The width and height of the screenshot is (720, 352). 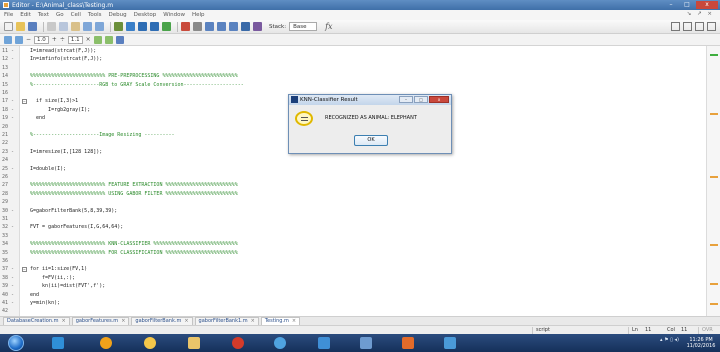 What do you see at coordinates (25, 15) in the screenshot?
I see `menu-edit: Edit` at bounding box center [25, 15].